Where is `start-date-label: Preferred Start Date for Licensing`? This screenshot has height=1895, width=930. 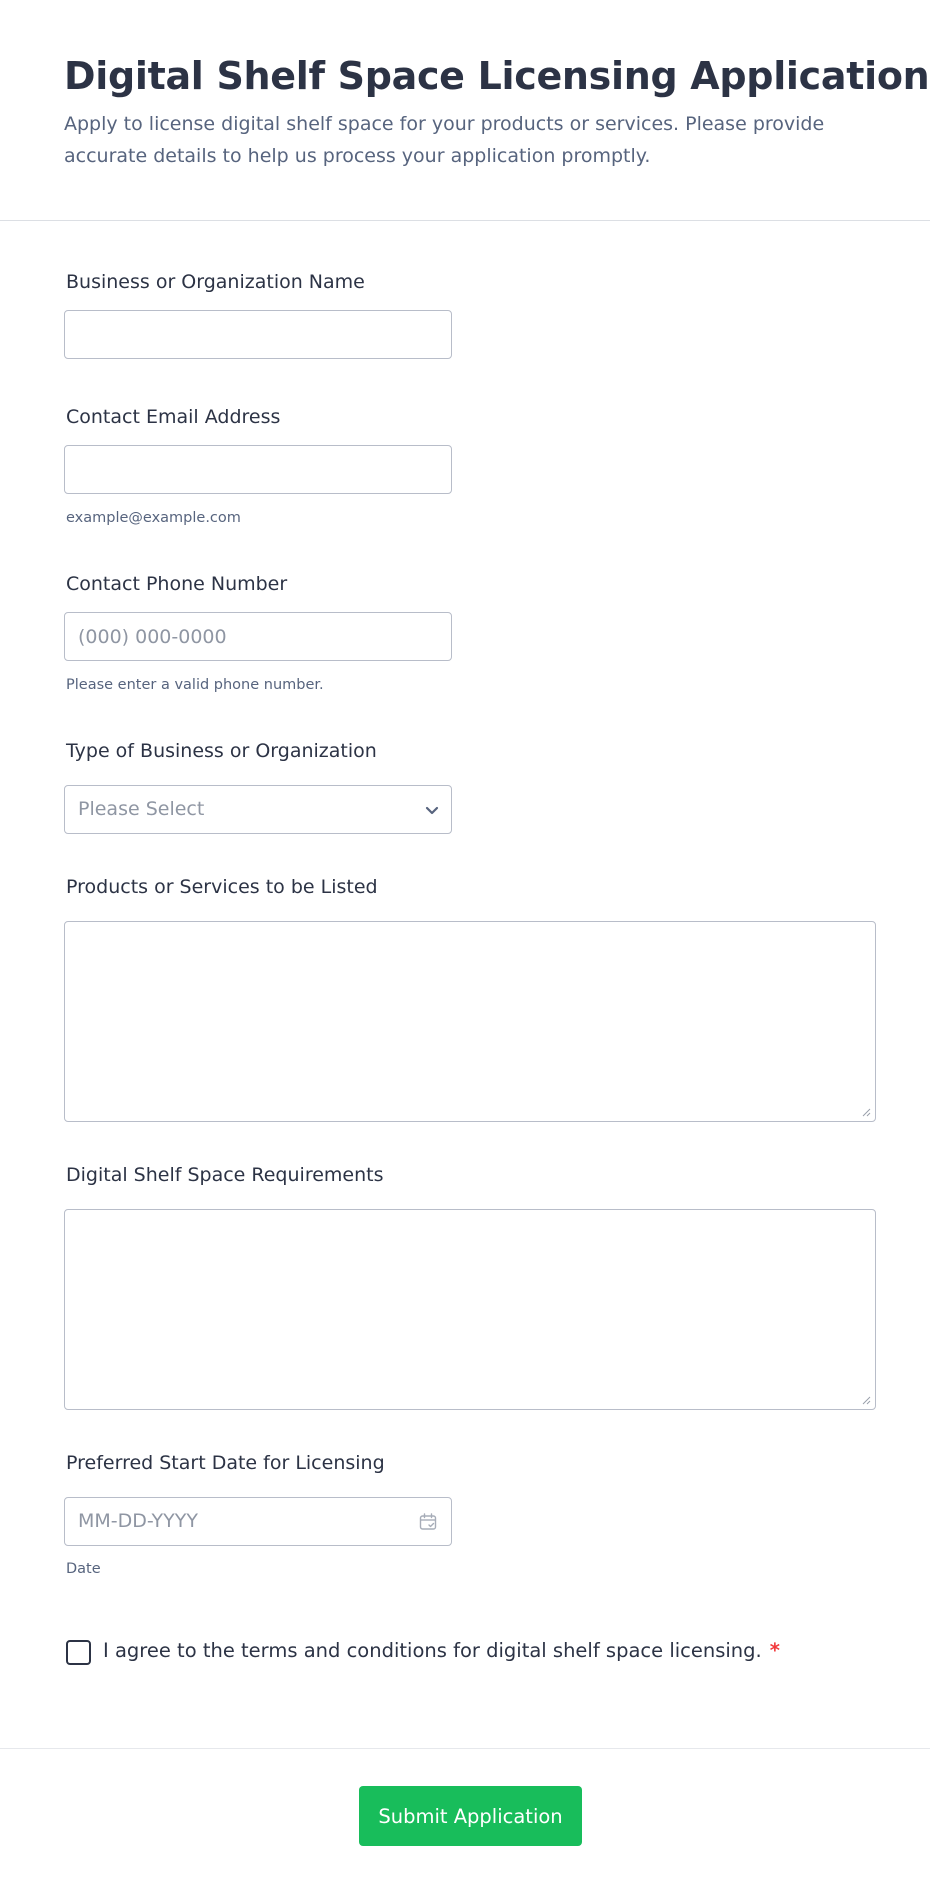 start-date-label: Preferred Start Date for Licensing is located at coordinates (225, 1463).